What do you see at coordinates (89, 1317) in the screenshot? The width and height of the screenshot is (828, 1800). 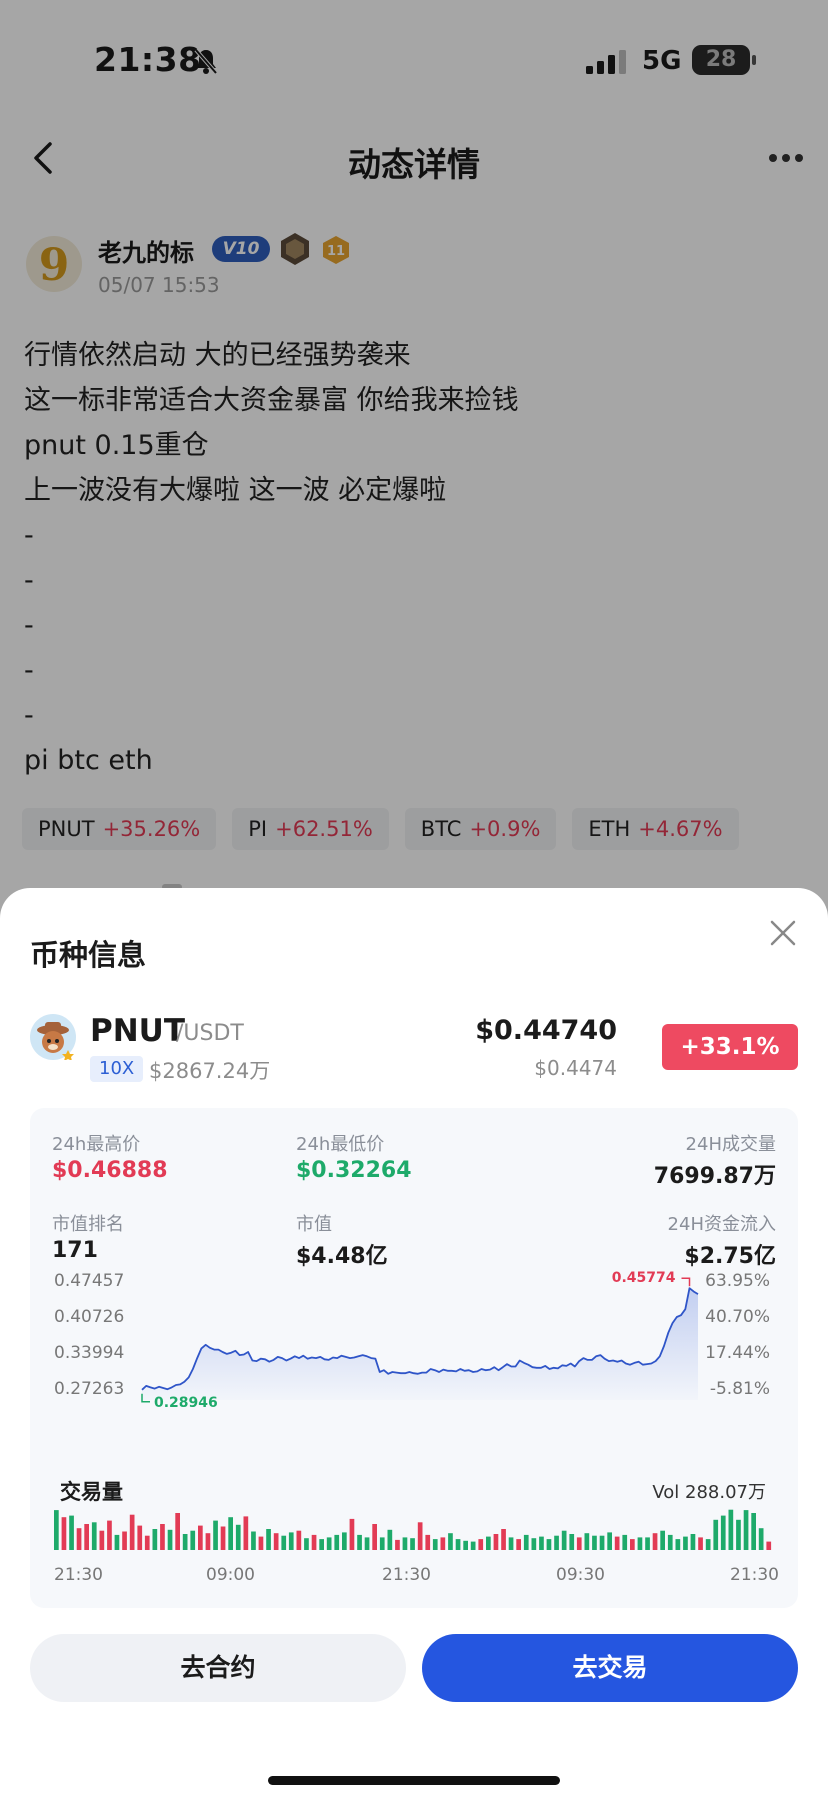 I see `y-tick-label: 0.40726` at bounding box center [89, 1317].